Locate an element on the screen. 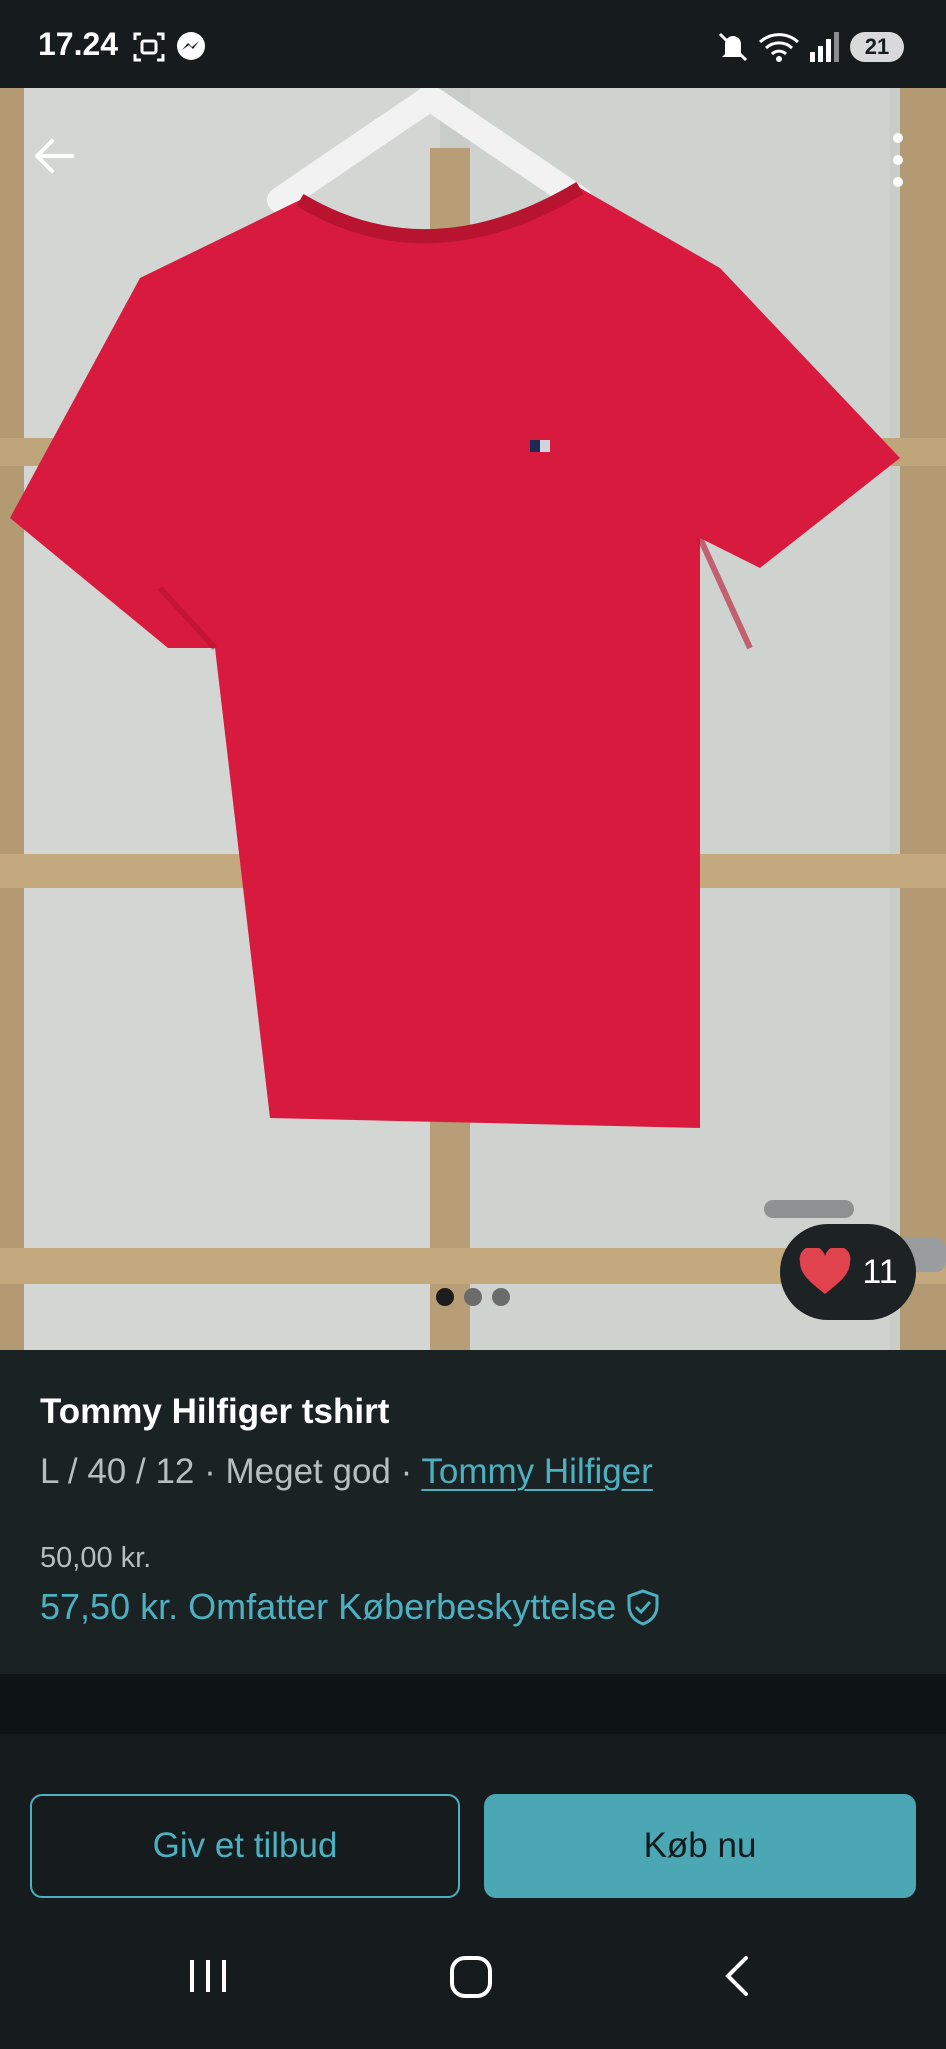 This screenshot has width=946, height=2049. screenshot-icon is located at coordinates (149, 47).